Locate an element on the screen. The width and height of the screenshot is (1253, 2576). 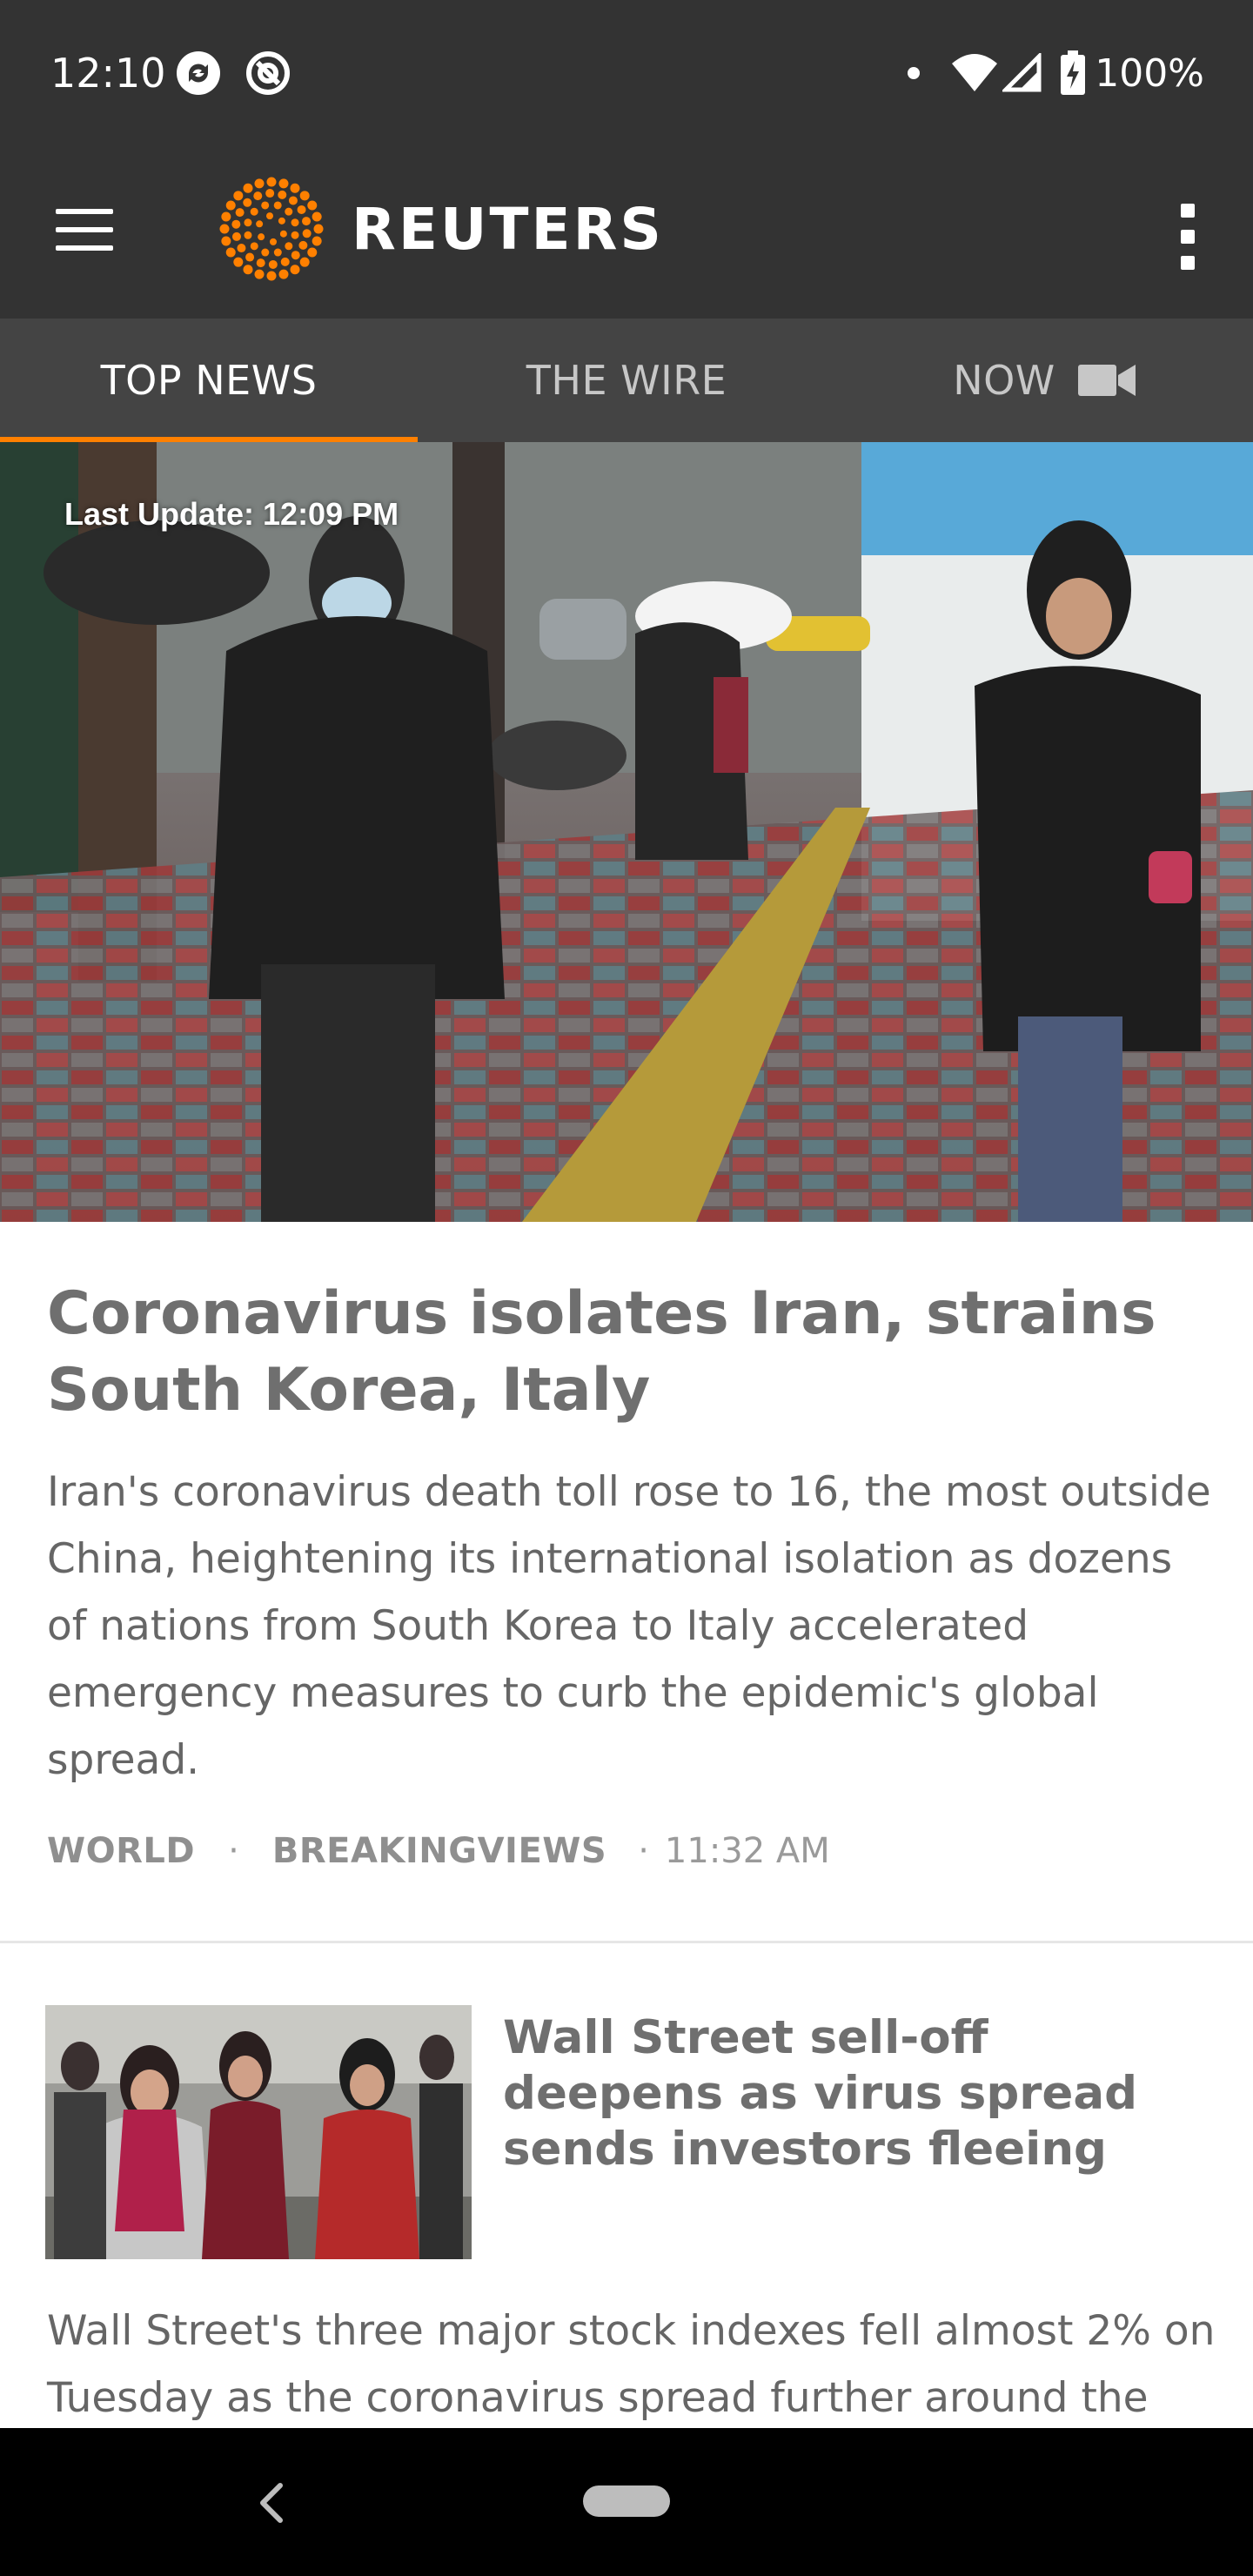
main-story-meta: WORLD · BREAKINGVIEWS · 11:32 AM is located at coordinates (438, 1851).